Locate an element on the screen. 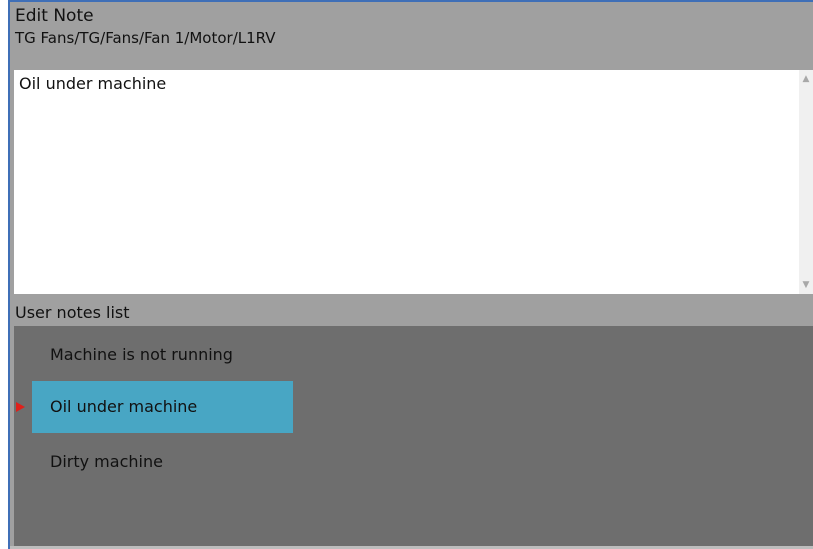 Image resolution: width=813 pixels, height=549 pixels. list-item-selected: Oil under machine is located at coordinates (162, 407).